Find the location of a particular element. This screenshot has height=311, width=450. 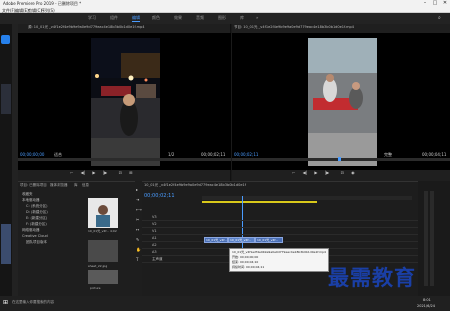

track-select-tool-icon: ⇥ is located at coordinates (137, 199).